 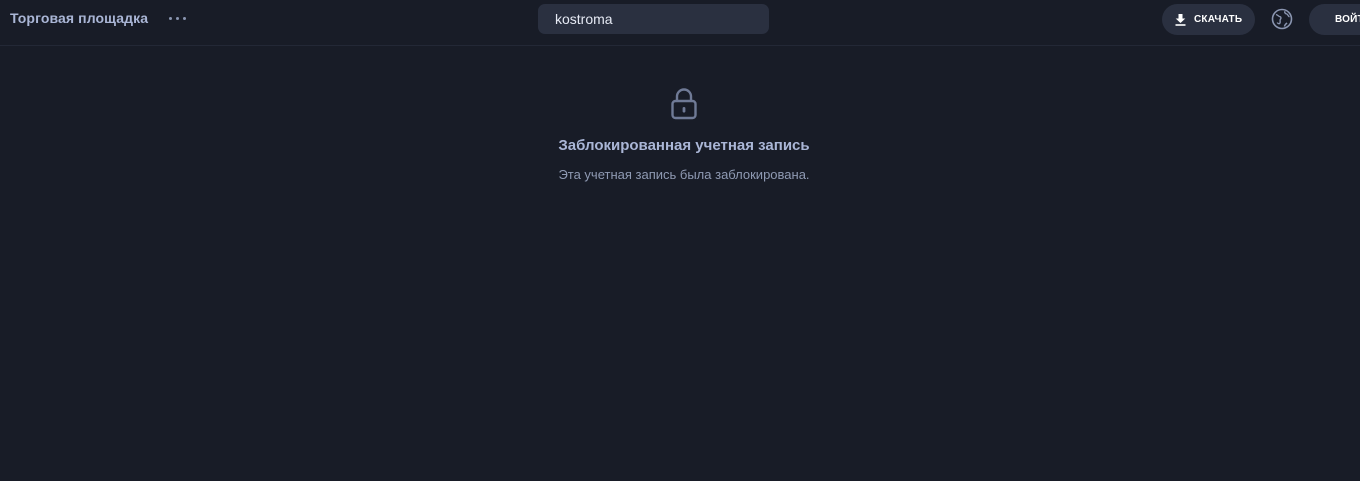 I want to click on login-label: ВОЙТИ, so click(x=1347, y=19).